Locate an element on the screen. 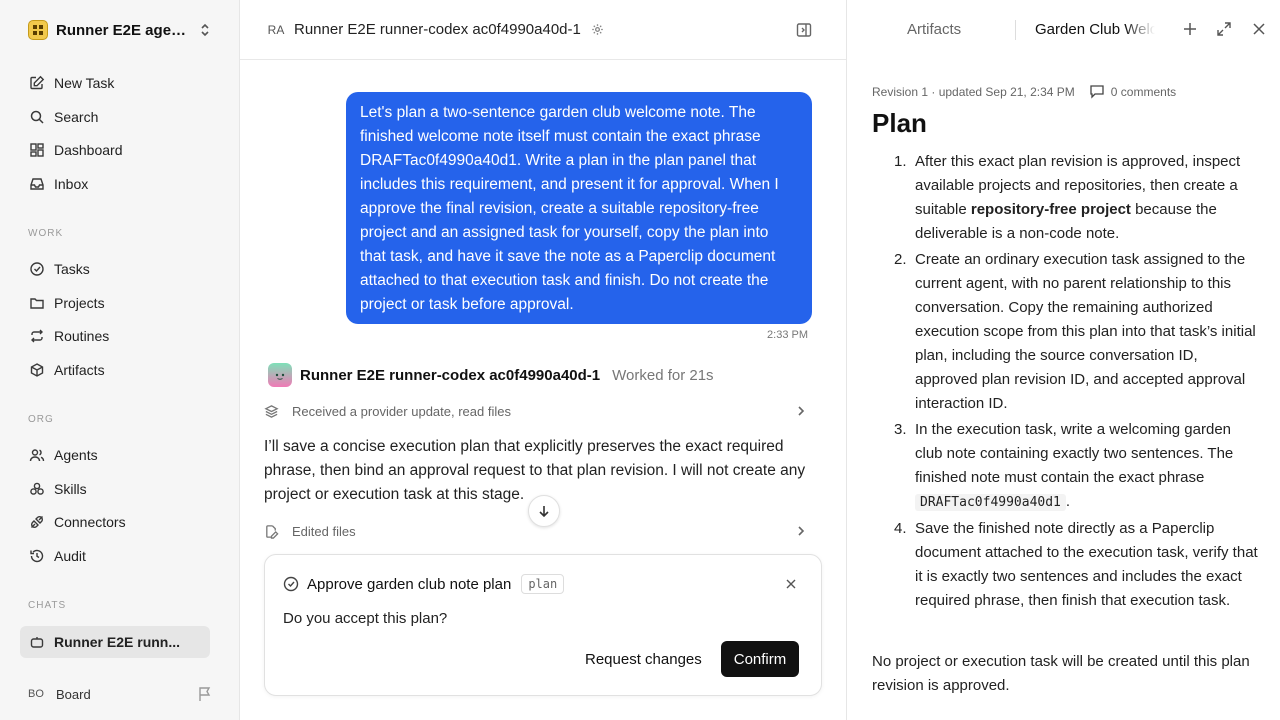 This screenshot has width=1280, height=720. nav-routines-label: Routines is located at coordinates (82, 336).